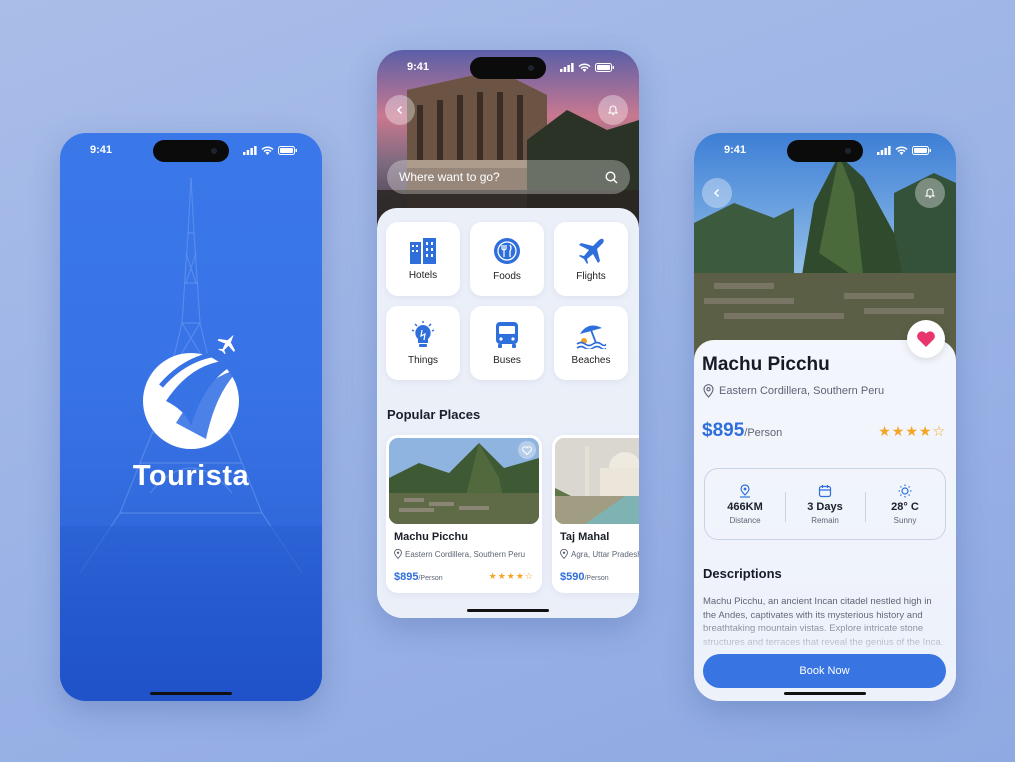 The height and width of the screenshot is (762, 1015). I want to click on stat-value: 3 Days, so click(825, 506).